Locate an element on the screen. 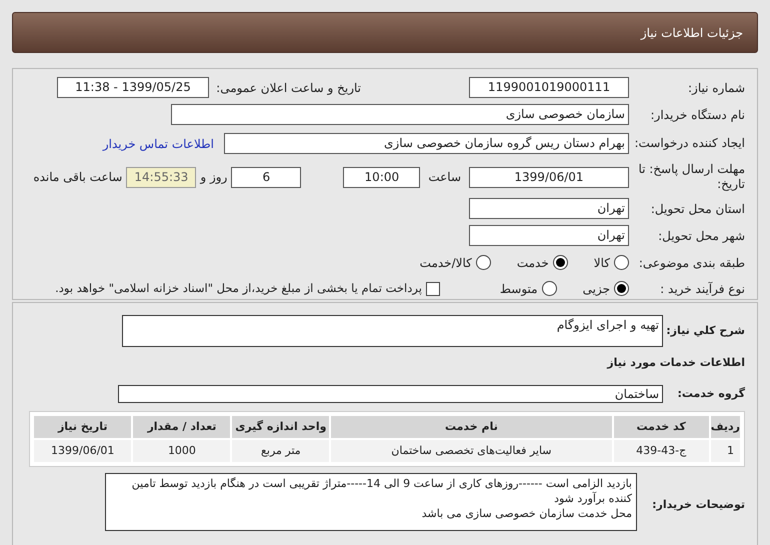  table-cell: سایر فعالیت‌های تخصصی ساختمان is located at coordinates (471, 451).